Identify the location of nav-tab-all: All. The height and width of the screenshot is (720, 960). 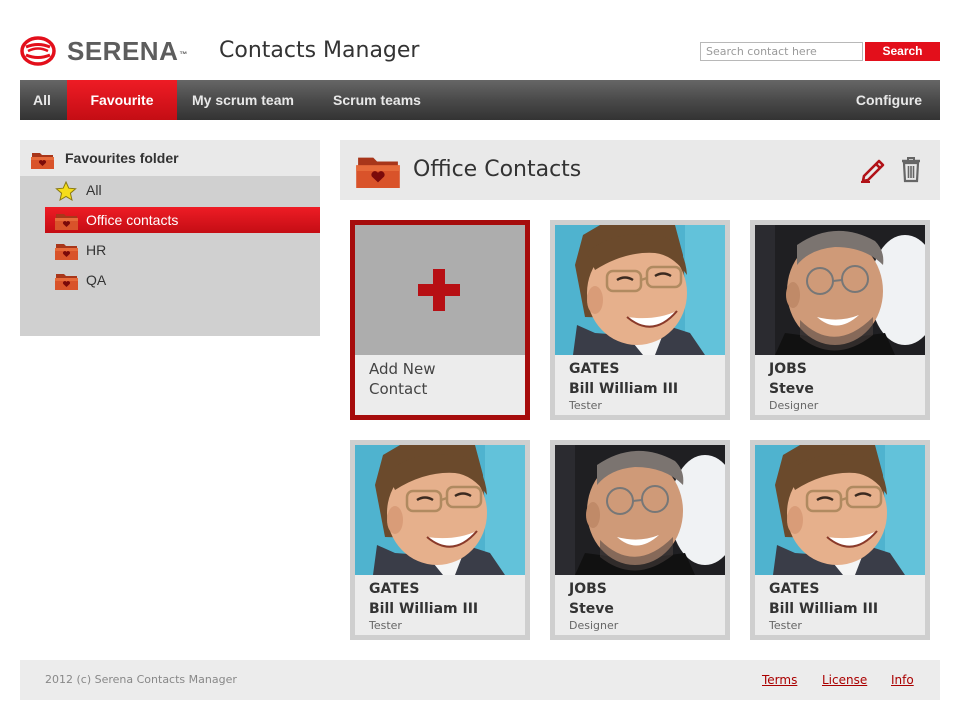
(42, 100).